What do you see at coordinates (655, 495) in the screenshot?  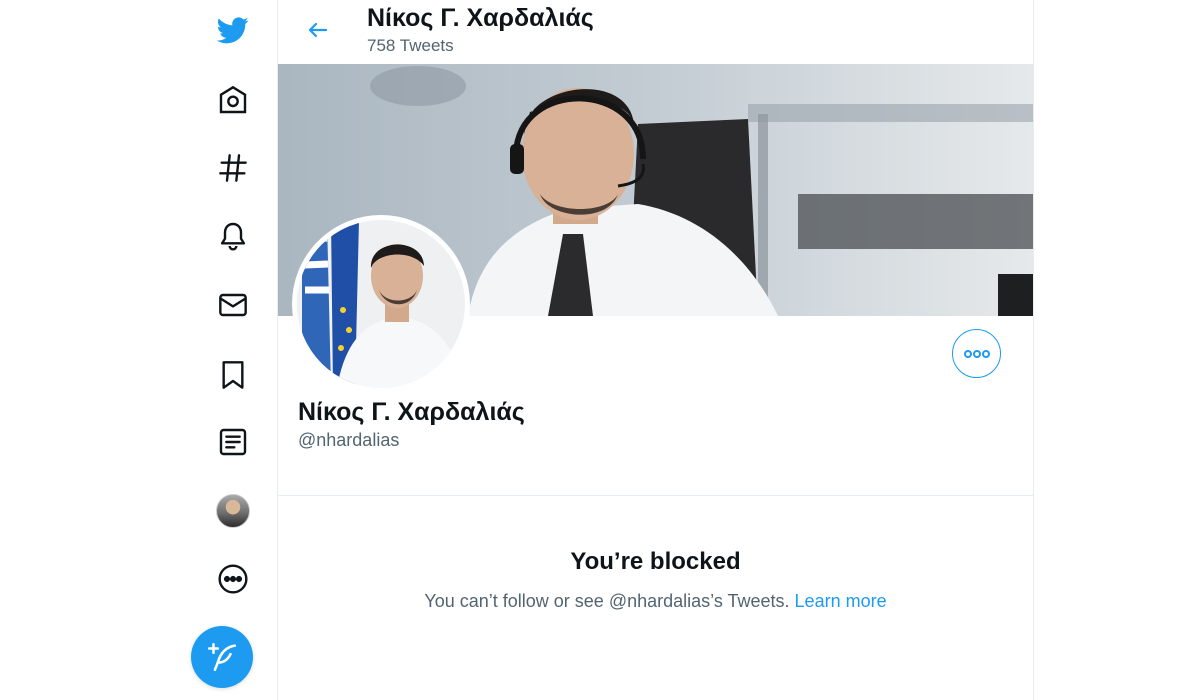 I see `section-divider` at bounding box center [655, 495].